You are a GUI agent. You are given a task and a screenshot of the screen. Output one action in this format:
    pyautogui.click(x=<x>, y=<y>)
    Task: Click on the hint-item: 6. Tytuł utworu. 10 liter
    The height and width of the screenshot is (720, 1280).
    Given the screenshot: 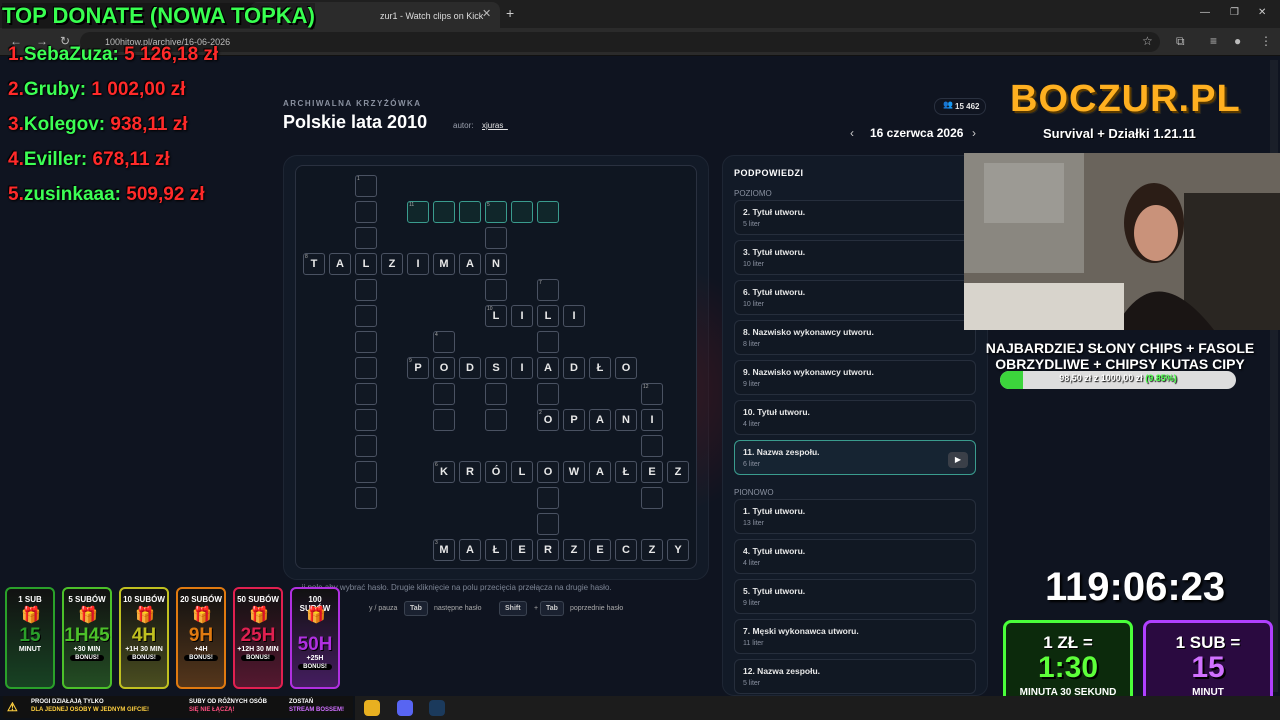 What is the action you would take?
    pyautogui.click(x=855, y=297)
    